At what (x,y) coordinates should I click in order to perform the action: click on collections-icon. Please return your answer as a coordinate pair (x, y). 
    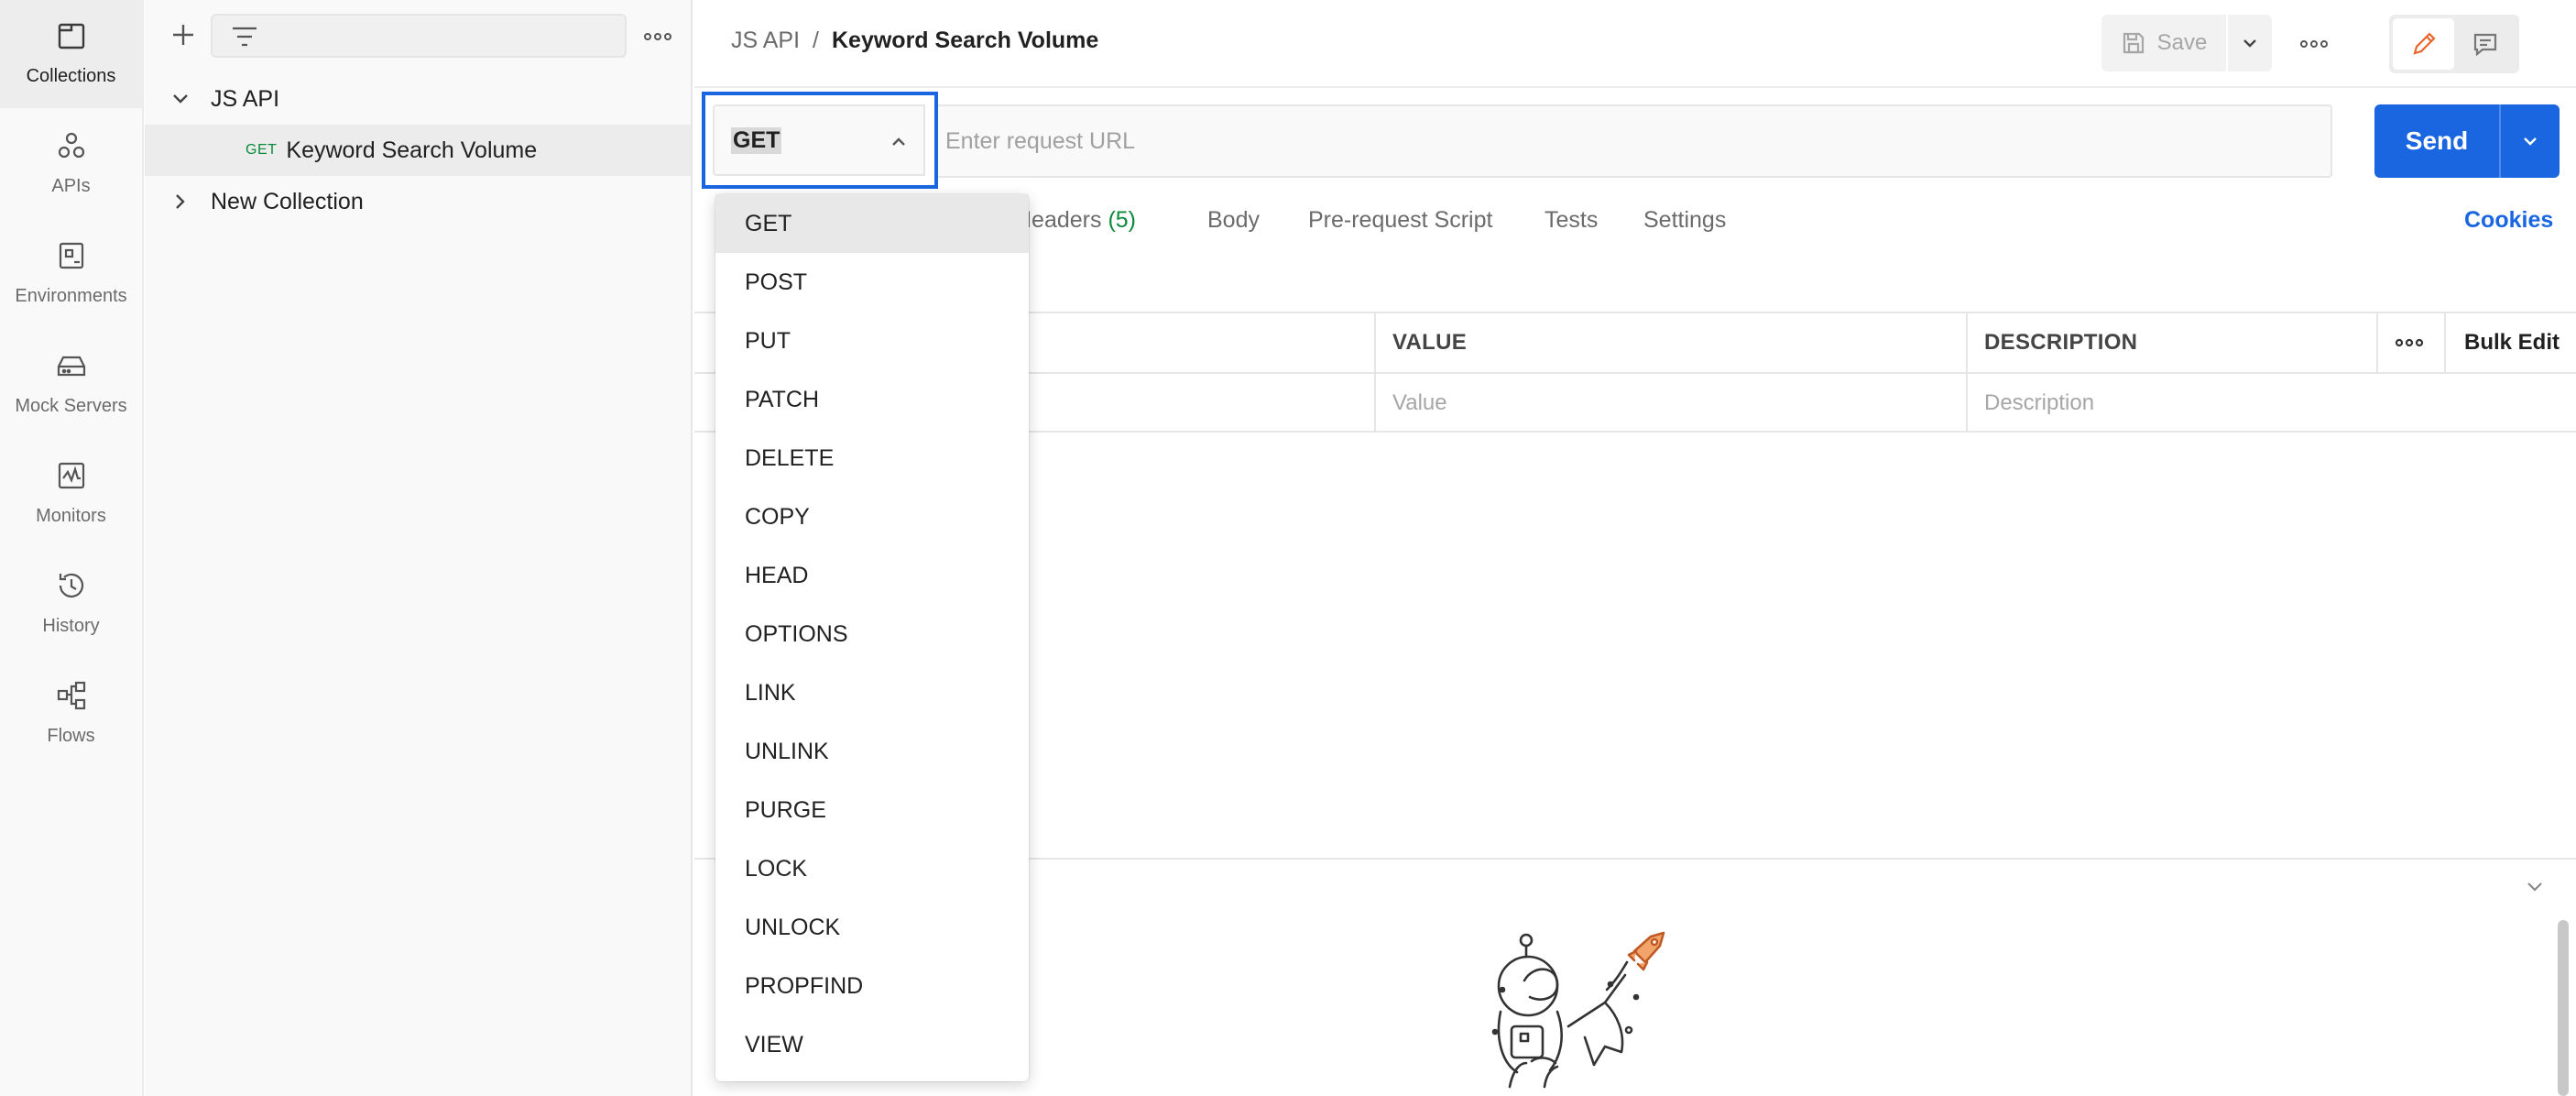
    Looking at the image, I should click on (71, 36).